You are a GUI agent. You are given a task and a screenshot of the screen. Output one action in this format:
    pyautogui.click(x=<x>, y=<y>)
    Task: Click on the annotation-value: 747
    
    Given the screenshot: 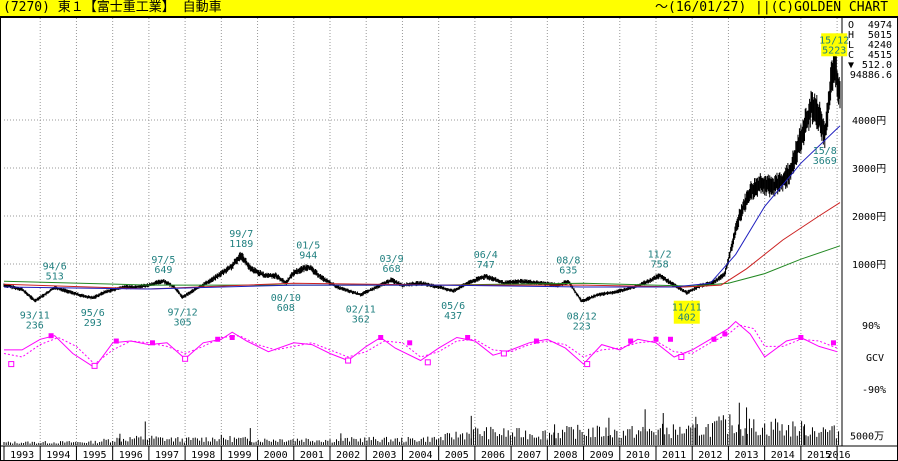 What is the action you would take?
    pyautogui.click(x=486, y=265)
    